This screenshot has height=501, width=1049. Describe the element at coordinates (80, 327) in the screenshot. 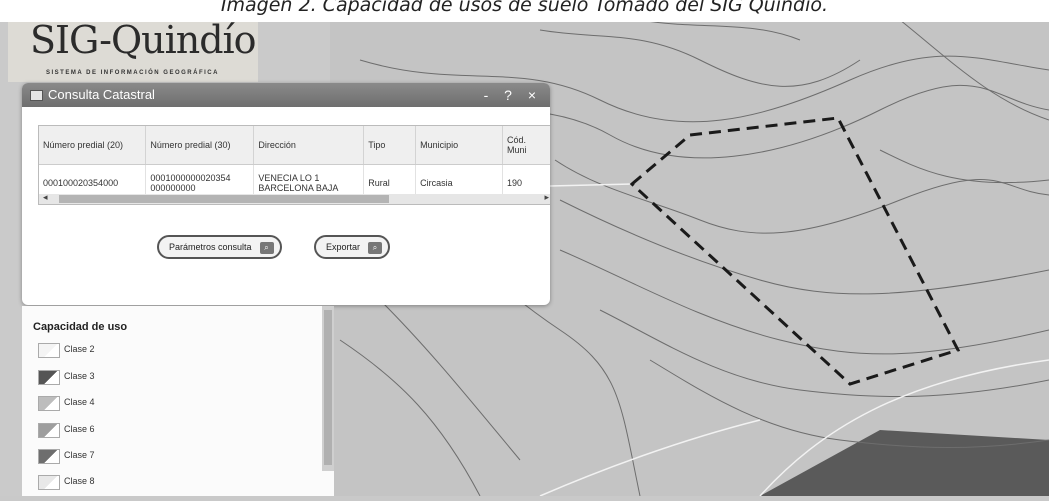

I see `legend-title: Capacidad de uso` at that location.